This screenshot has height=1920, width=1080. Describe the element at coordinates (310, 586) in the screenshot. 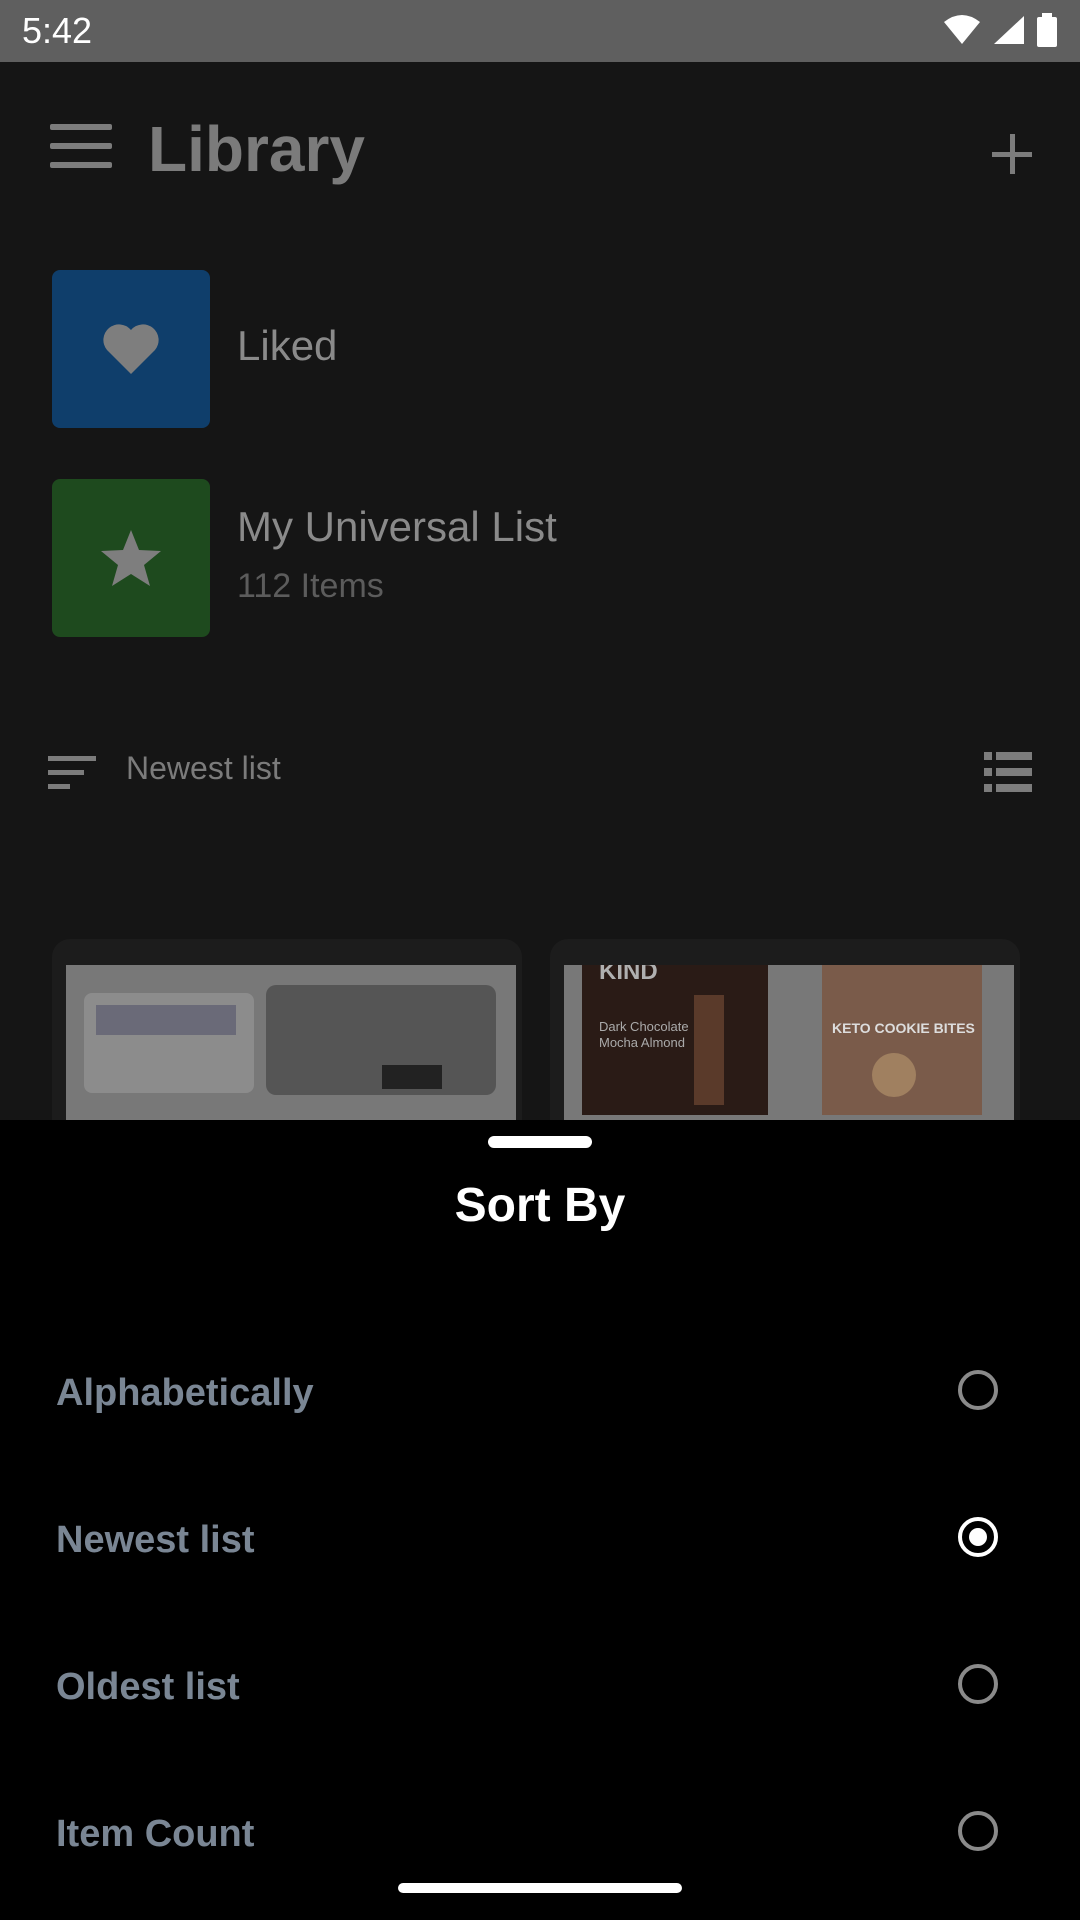

I see `library-item-count: 112 Items` at that location.